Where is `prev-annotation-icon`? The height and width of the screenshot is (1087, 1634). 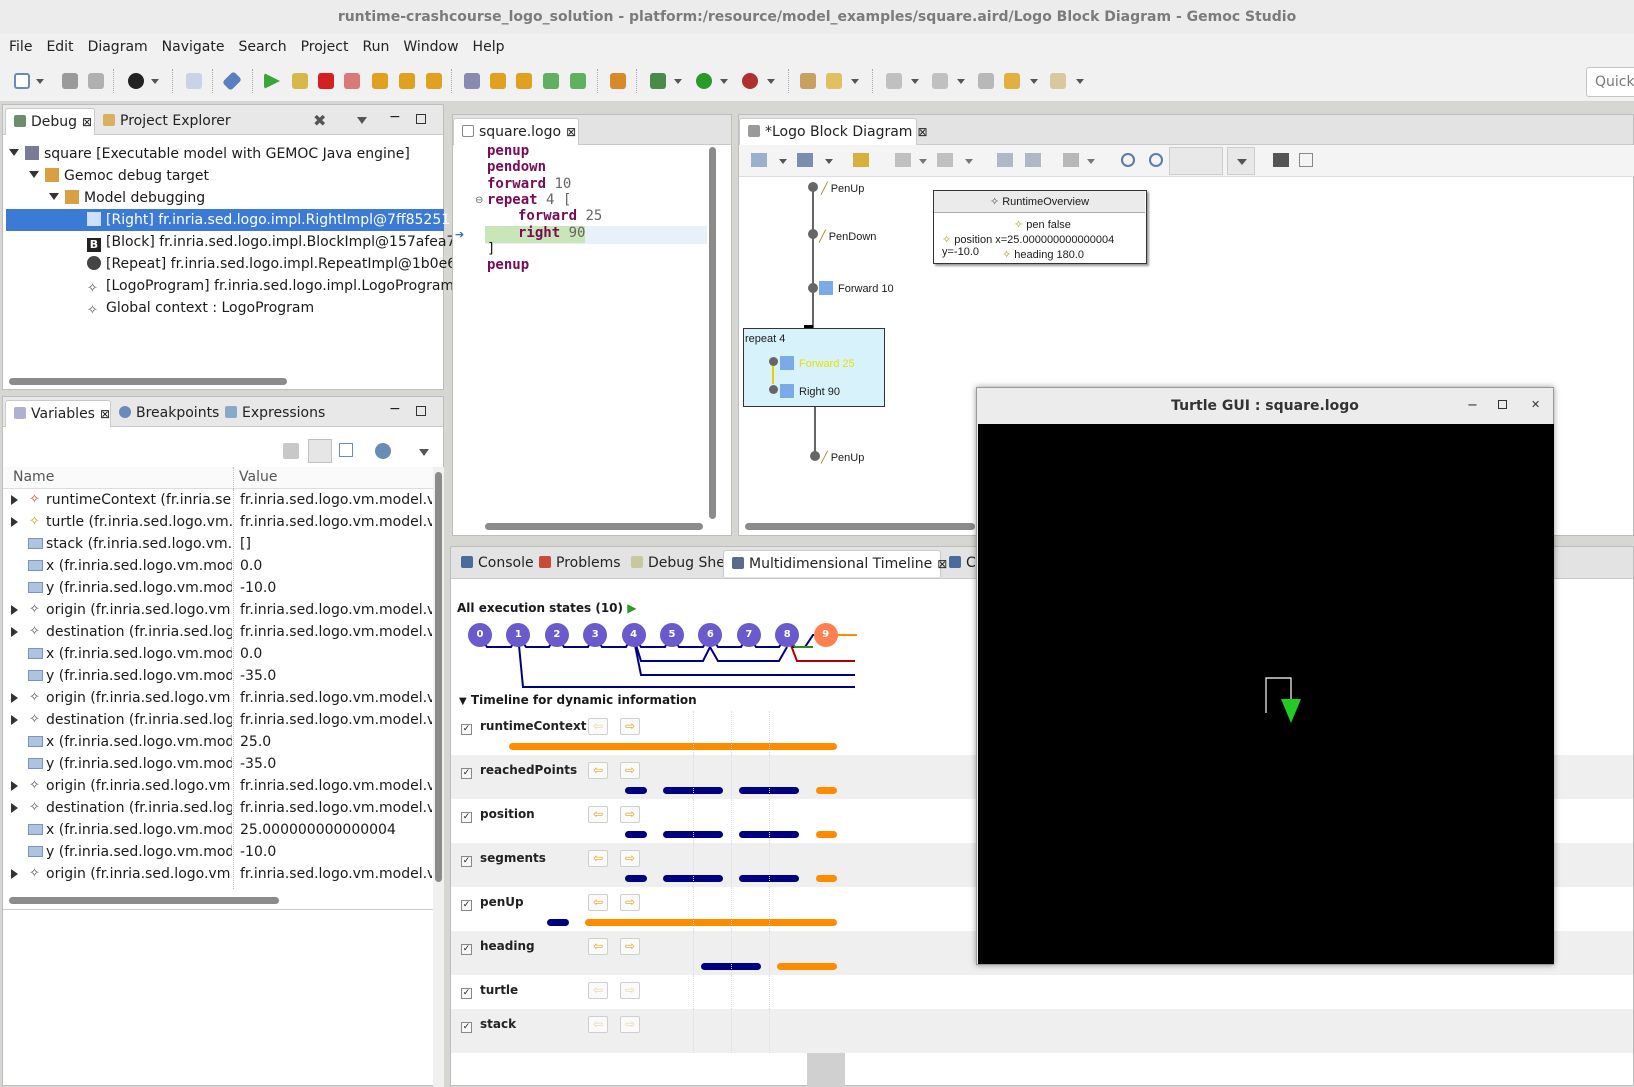
prev-annotation-icon is located at coordinates (940, 81).